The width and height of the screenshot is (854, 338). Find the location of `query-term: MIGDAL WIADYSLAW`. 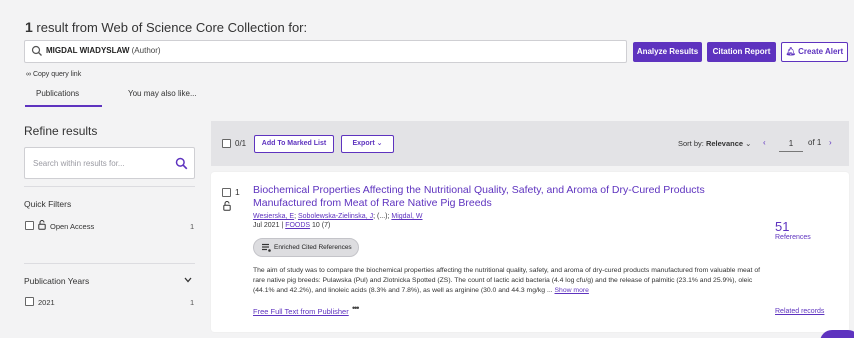

query-term: MIGDAL WIADYSLAW is located at coordinates (88, 50).